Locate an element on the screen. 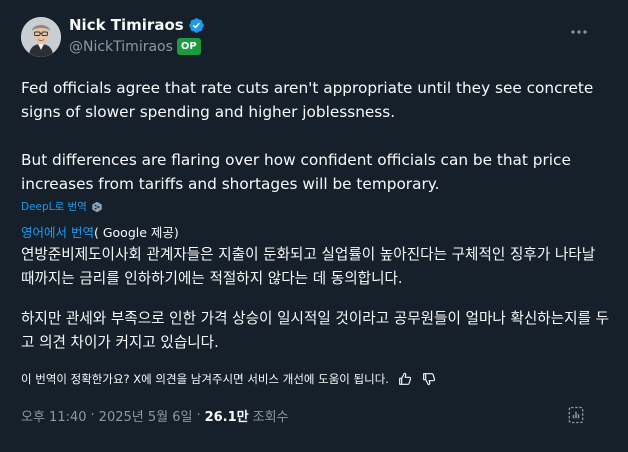  author-handle-row: @NickTimiraos OP is located at coordinates (135, 46).